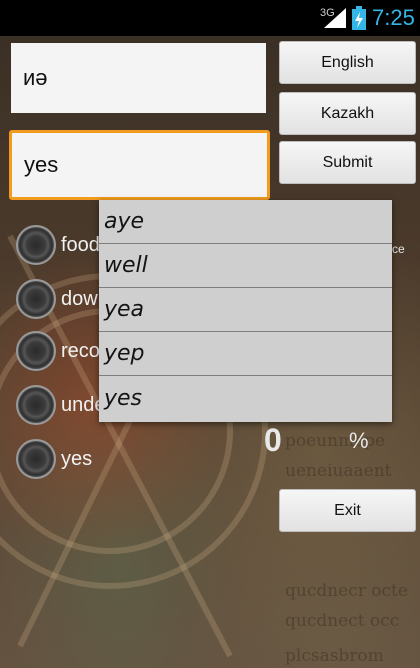 This screenshot has width=420, height=668. What do you see at coordinates (245, 398) in the screenshot?
I see `suggestion-item: yes` at bounding box center [245, 398].